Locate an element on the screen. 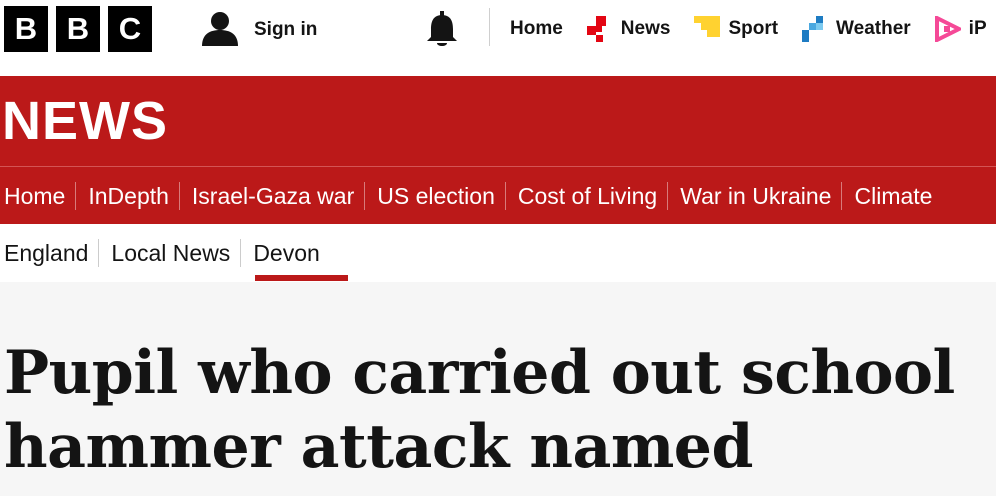  subnav-item-england: England is located at coordinates (50, 253).